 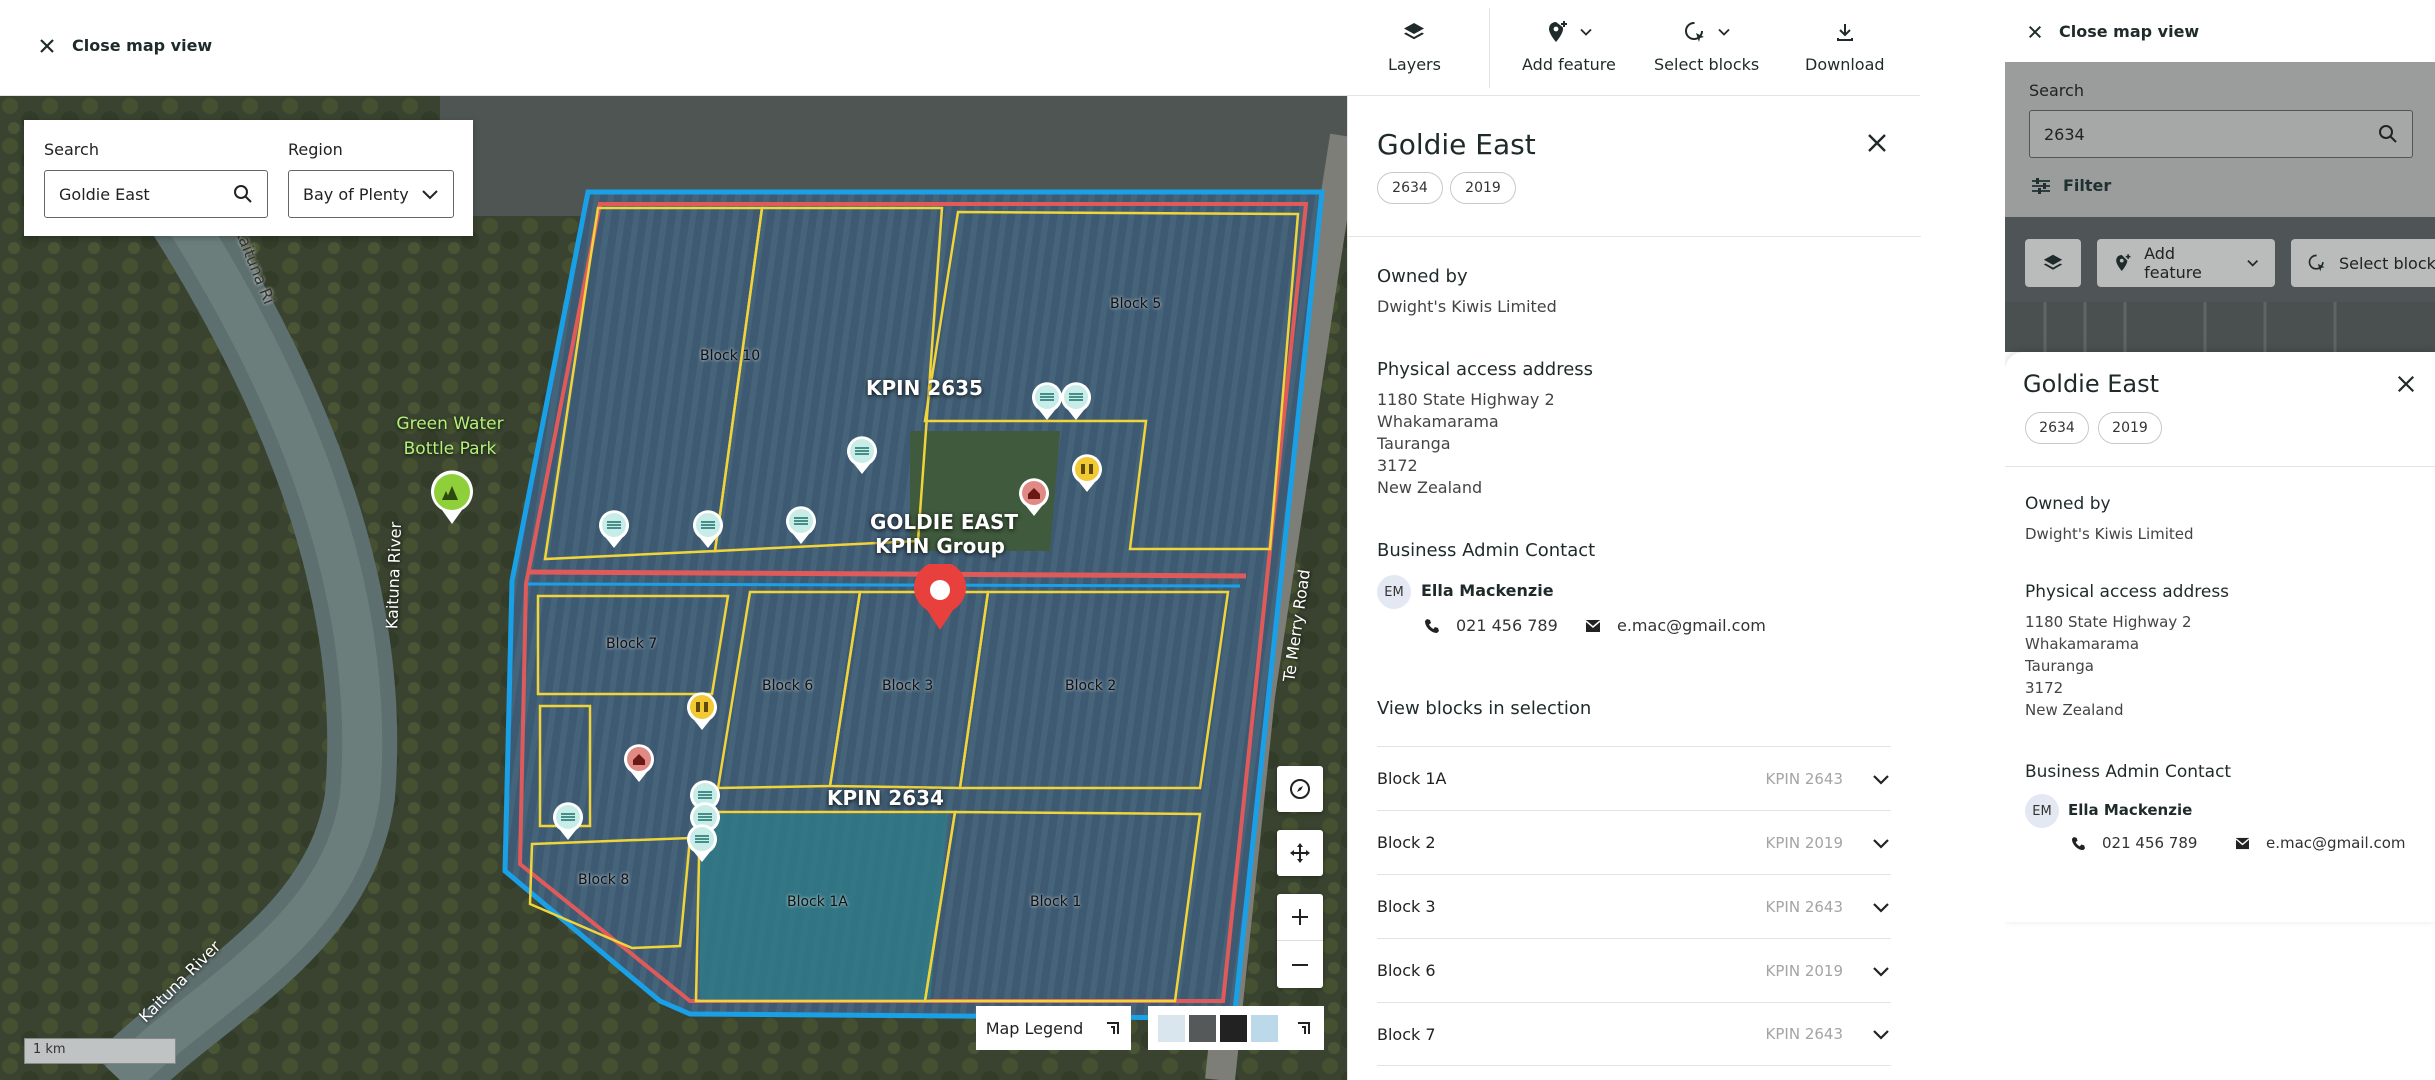 I want to click on block-row-kpin: KPIN 2643, so click(x=1804, y=1034).